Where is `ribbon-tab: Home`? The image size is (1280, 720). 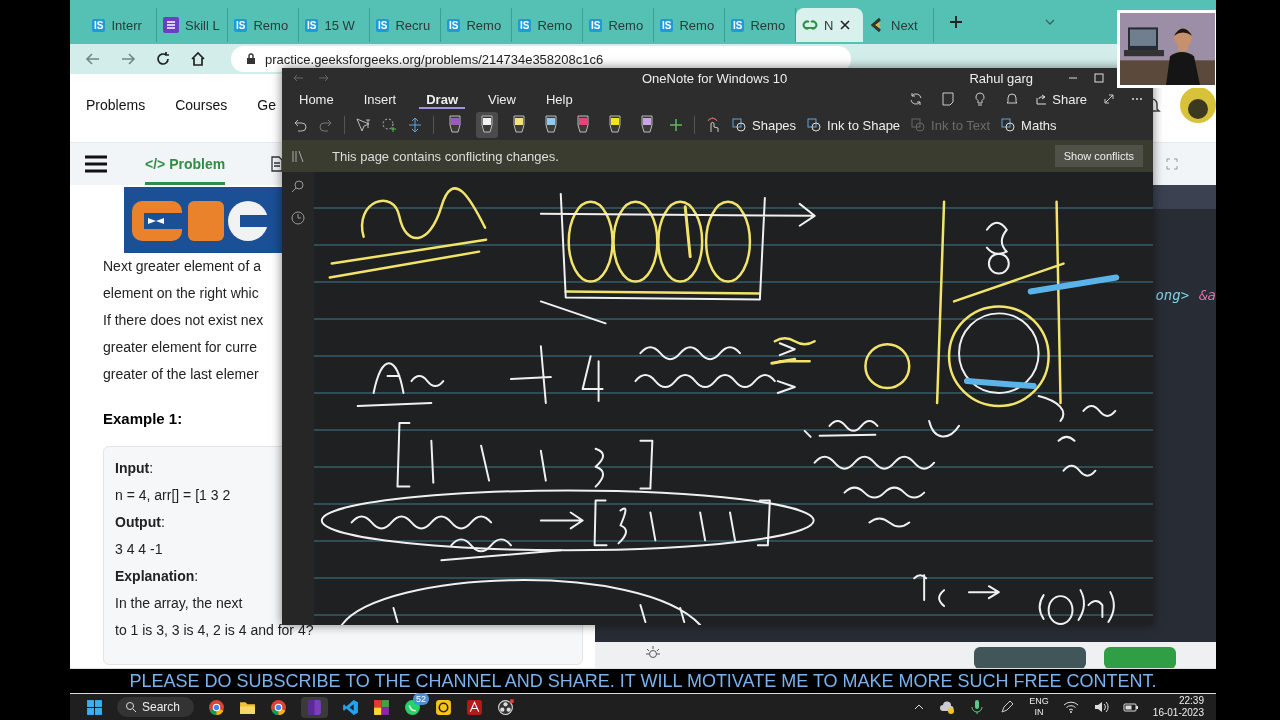
ribbon-tab: Home is located at coordinates (316, 99).